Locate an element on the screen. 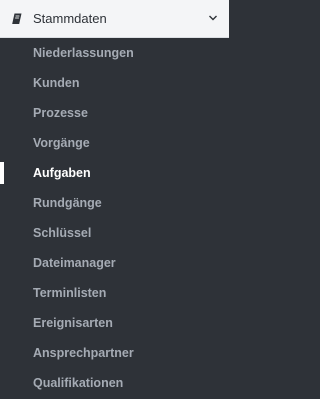  submenu-item-aufgaben: Aufgaben is located at coordinates (114, 173).